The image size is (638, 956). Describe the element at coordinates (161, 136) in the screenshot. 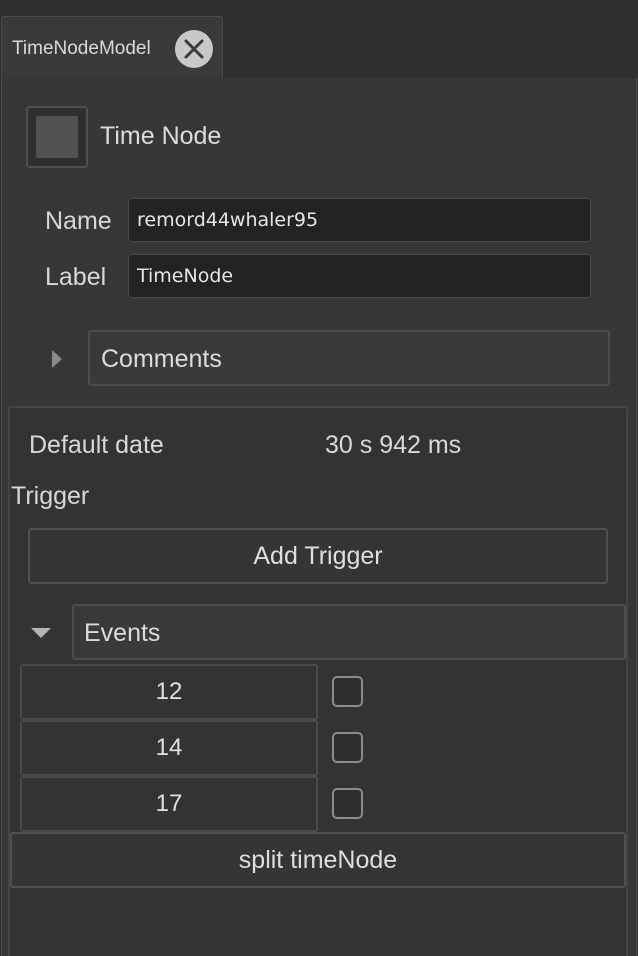

I see `page-title: Time Node` at that location.